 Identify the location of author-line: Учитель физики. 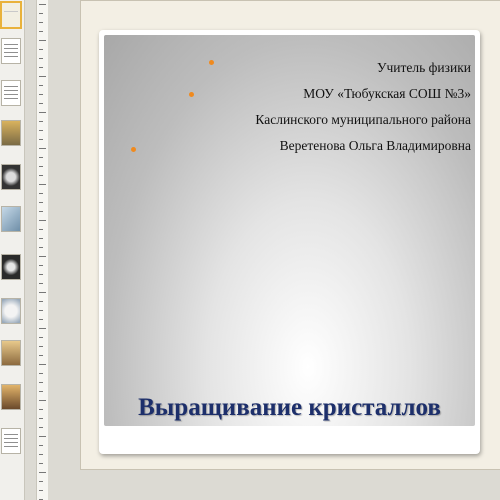
(423, 67).